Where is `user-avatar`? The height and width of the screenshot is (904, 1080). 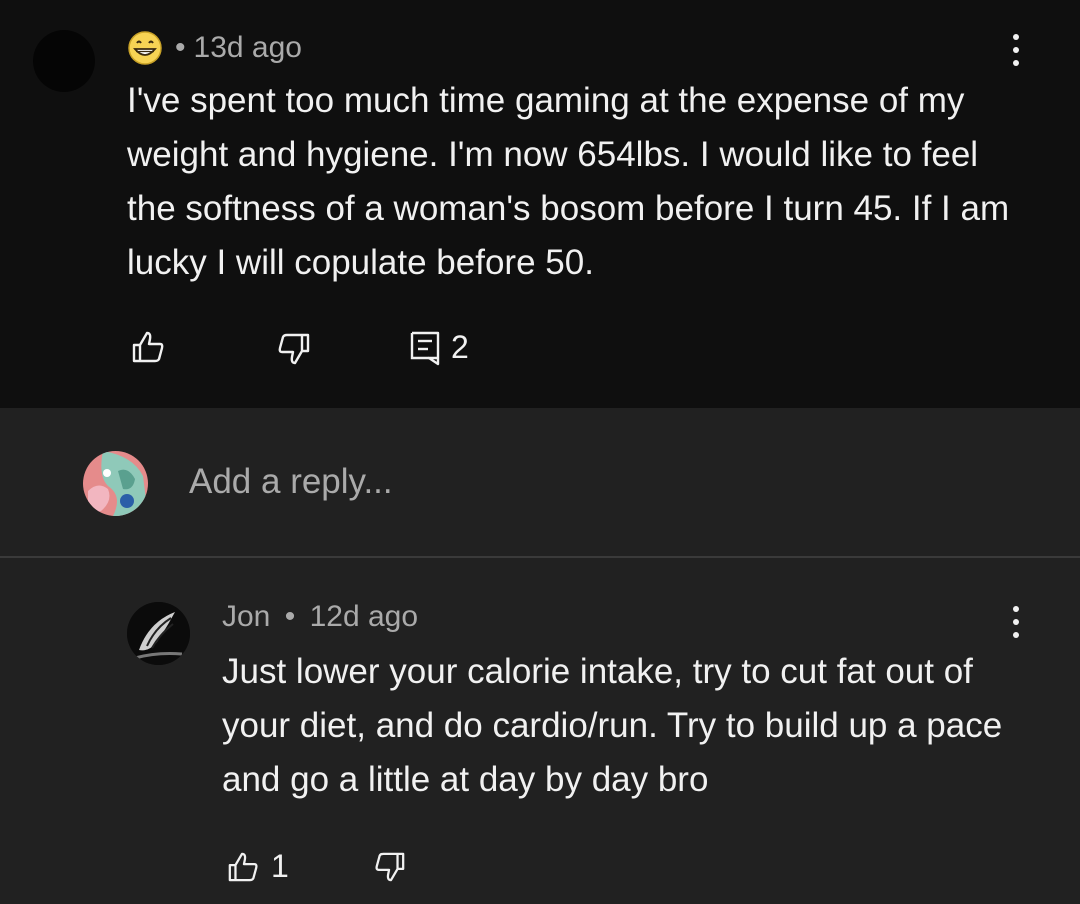
user-avatar is located at coordinates (115, 483).